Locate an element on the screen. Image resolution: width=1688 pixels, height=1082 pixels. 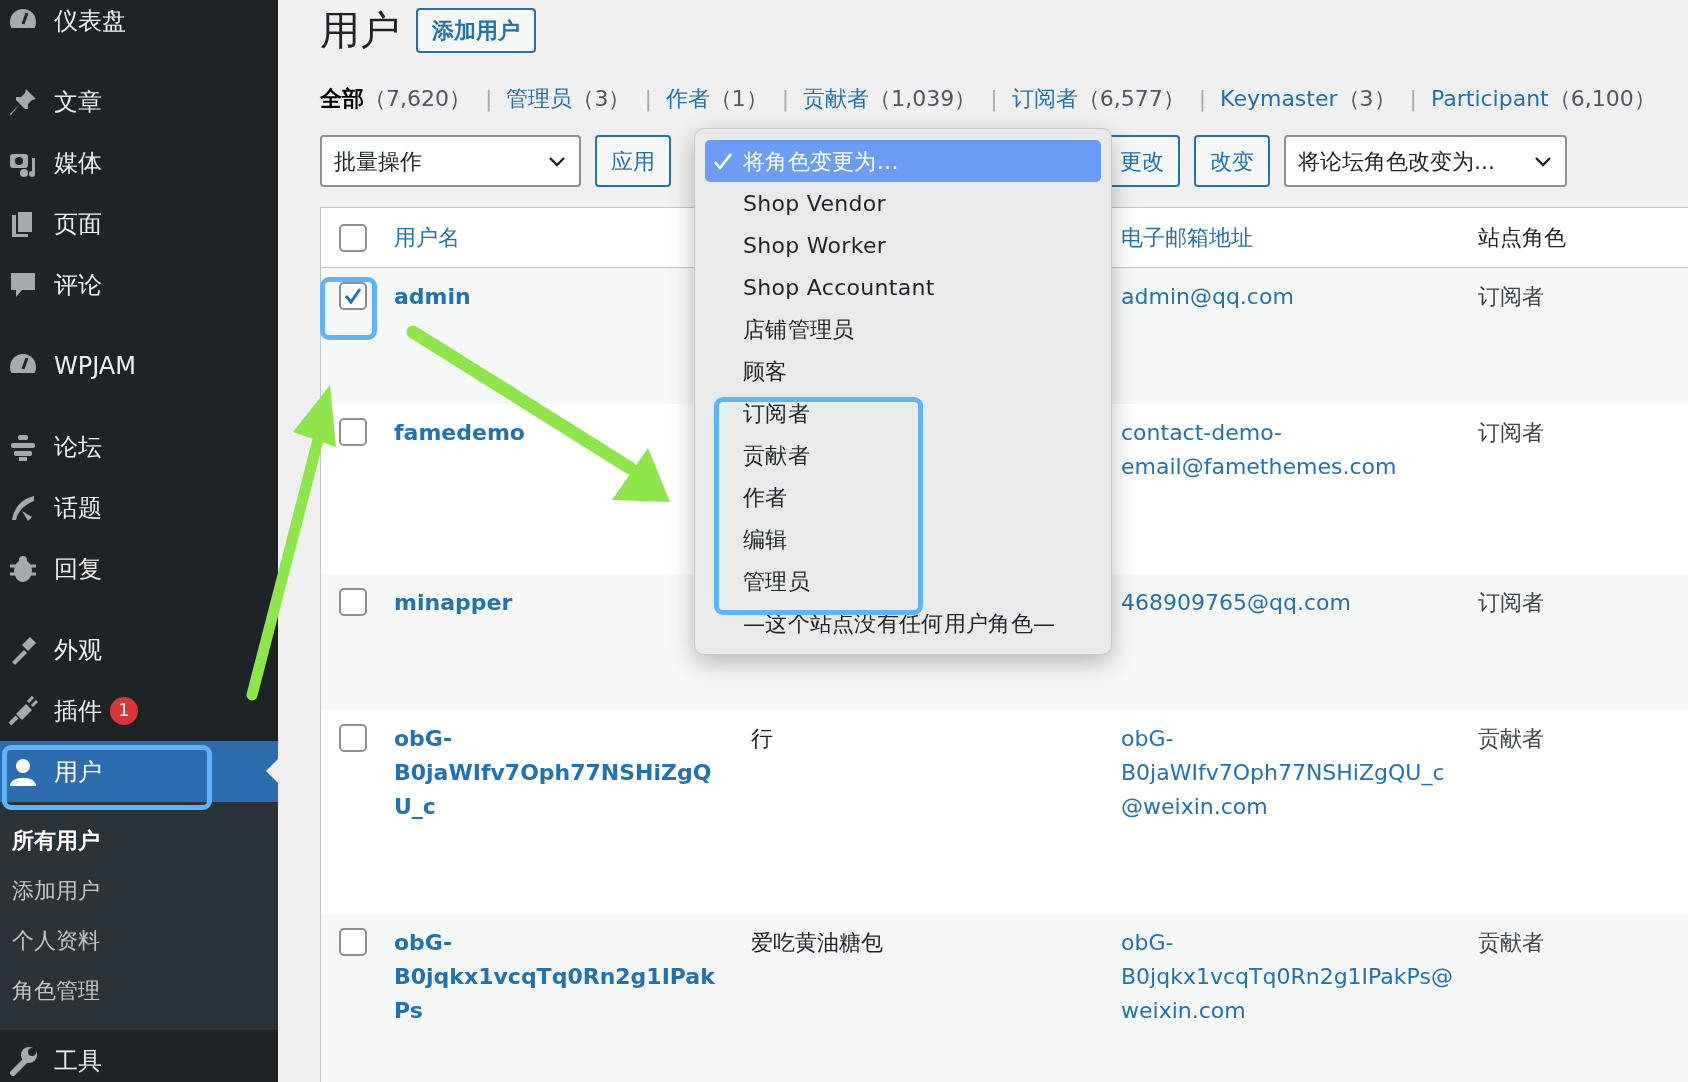
filter-link: Keymaster is located at coordinates (1279, 98).